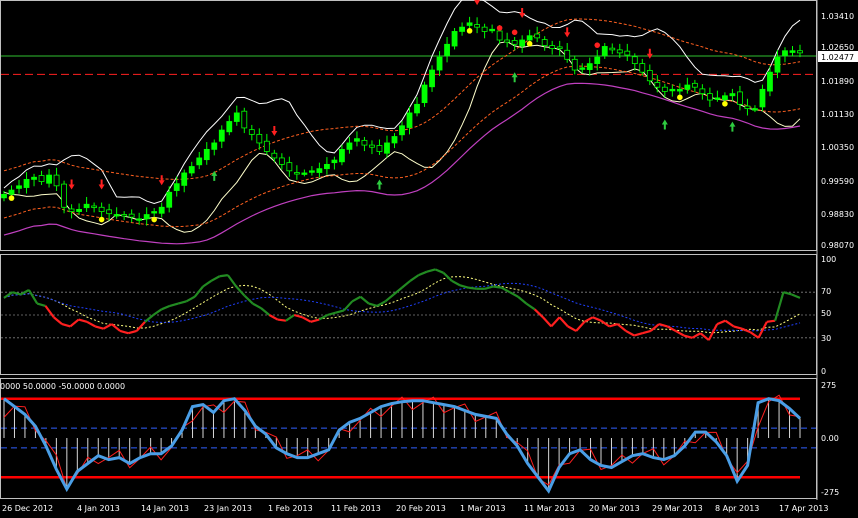 This screenshot has width=858, height=518. Describe the element at coordinates (165, 508) in the screenshot. I see `x-tick-label: 14 Jan 2013` at that location.